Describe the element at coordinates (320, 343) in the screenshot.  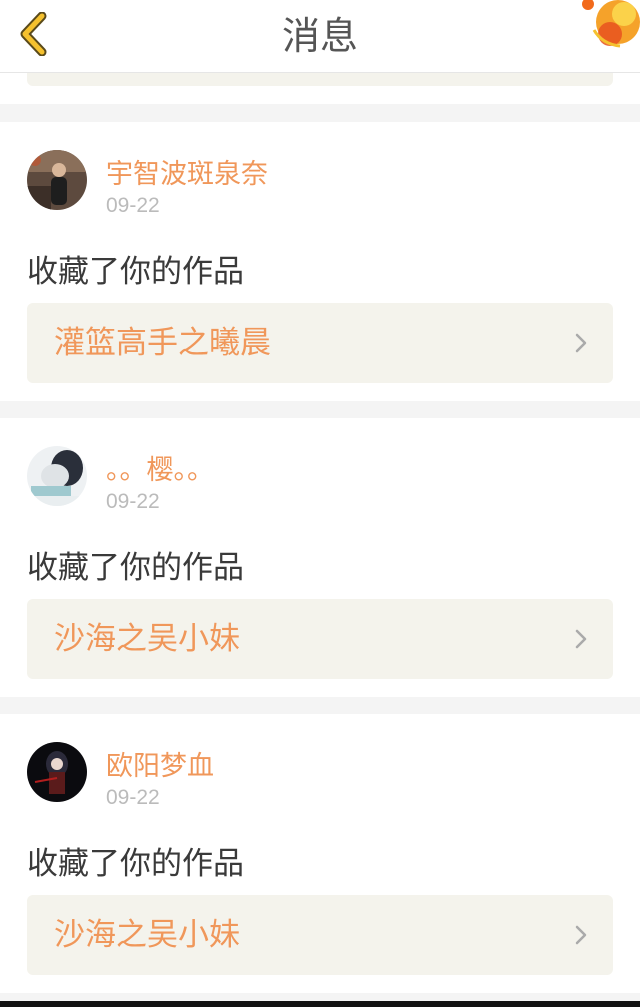
I see `work-link: 灌篮高手之曦晨` at that location.